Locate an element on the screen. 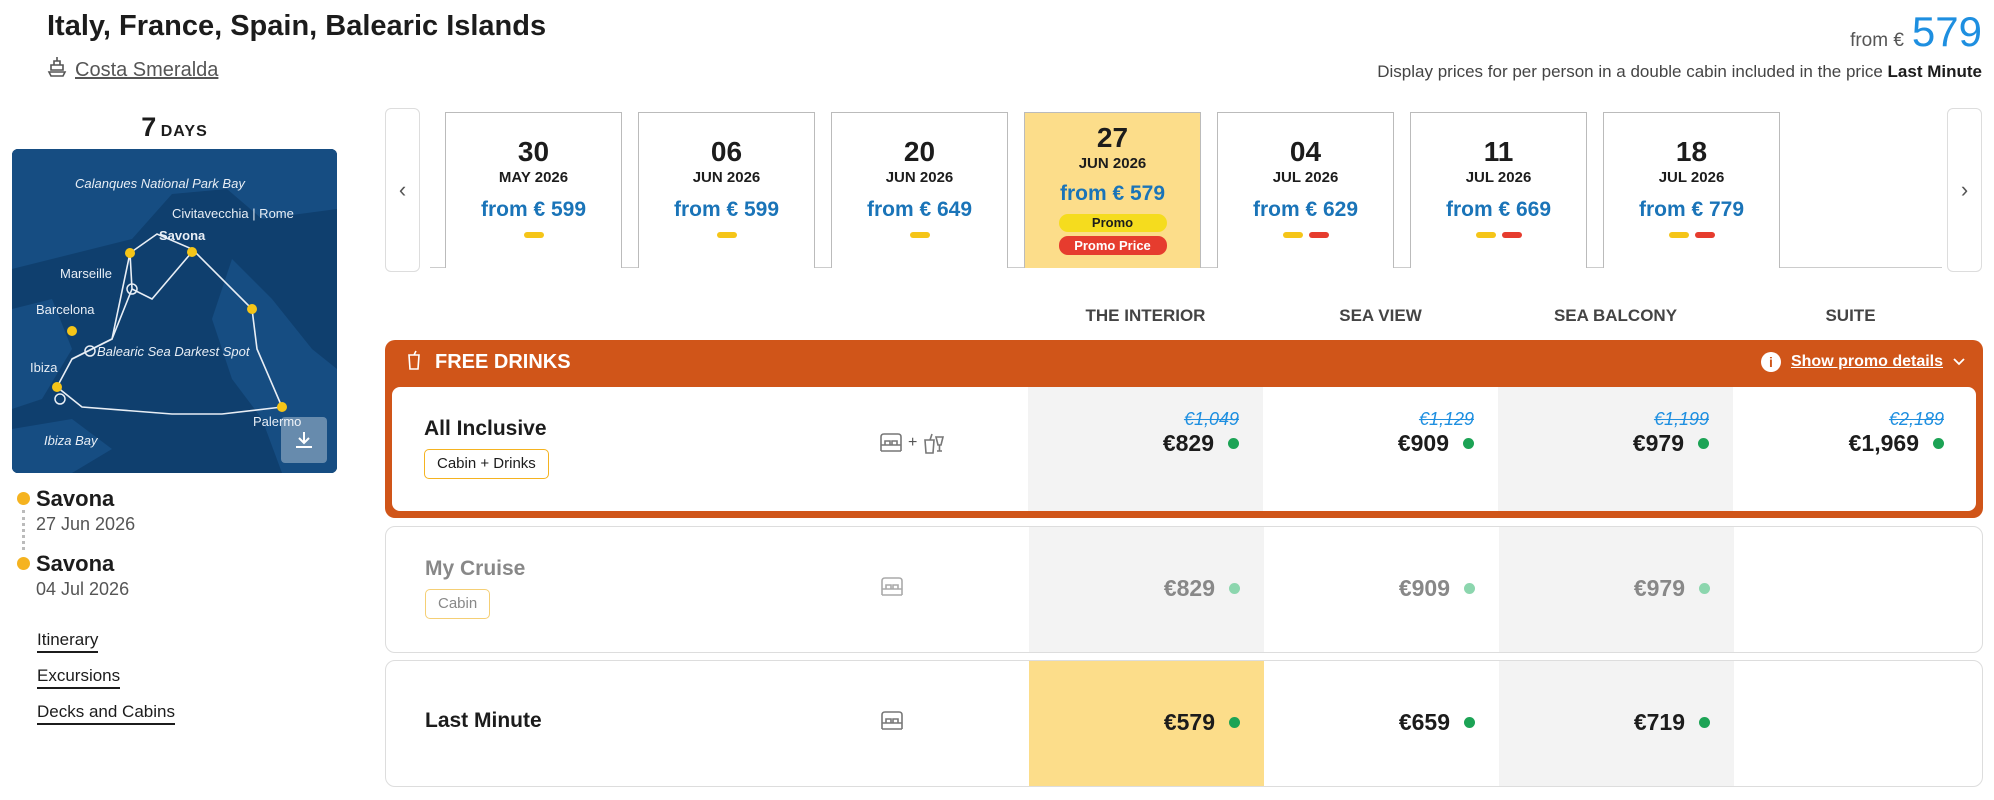 This screenshot has width=1994, height=800. itinerary-link: Itinerary is located at coordinates (68, 641).